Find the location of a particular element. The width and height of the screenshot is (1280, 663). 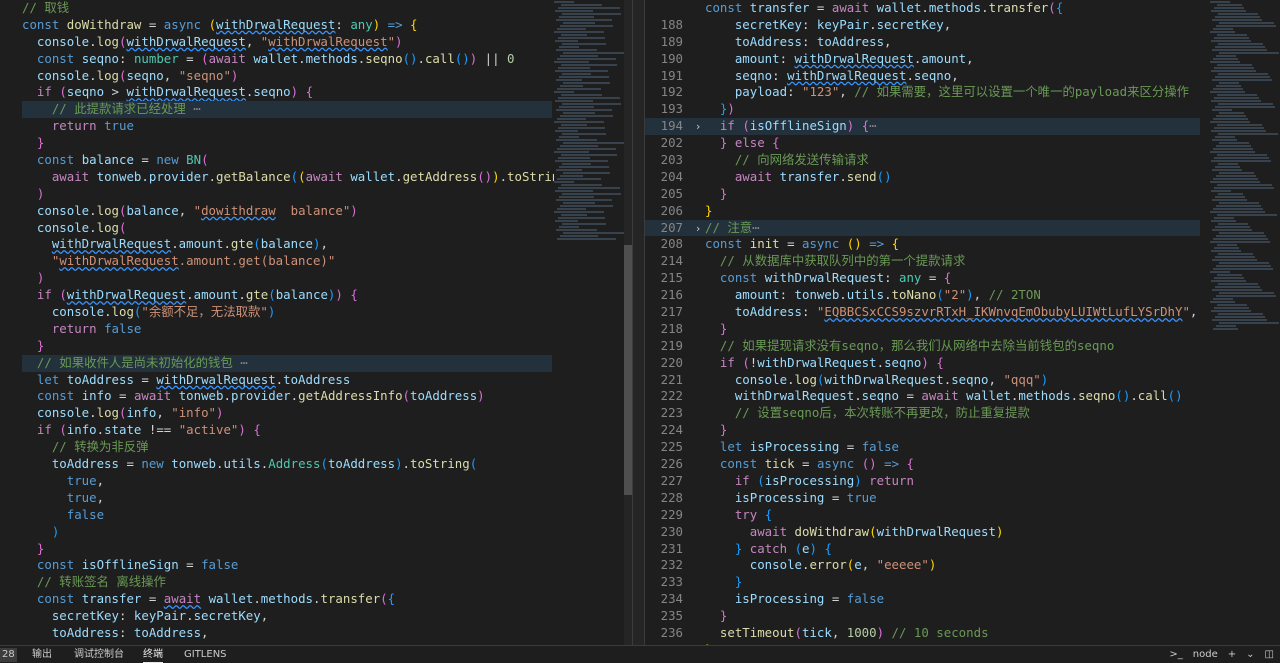

code-line: // 取钱 is located at coordinates (287, 8).